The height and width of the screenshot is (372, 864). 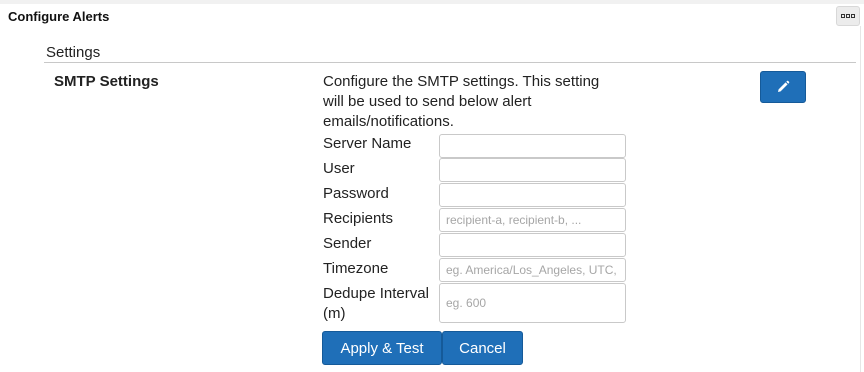 What do you see at coordinates (59, 16) in the screenshot?
I see `panel-title: Configure Alerts` at bounding box center [59, 16].